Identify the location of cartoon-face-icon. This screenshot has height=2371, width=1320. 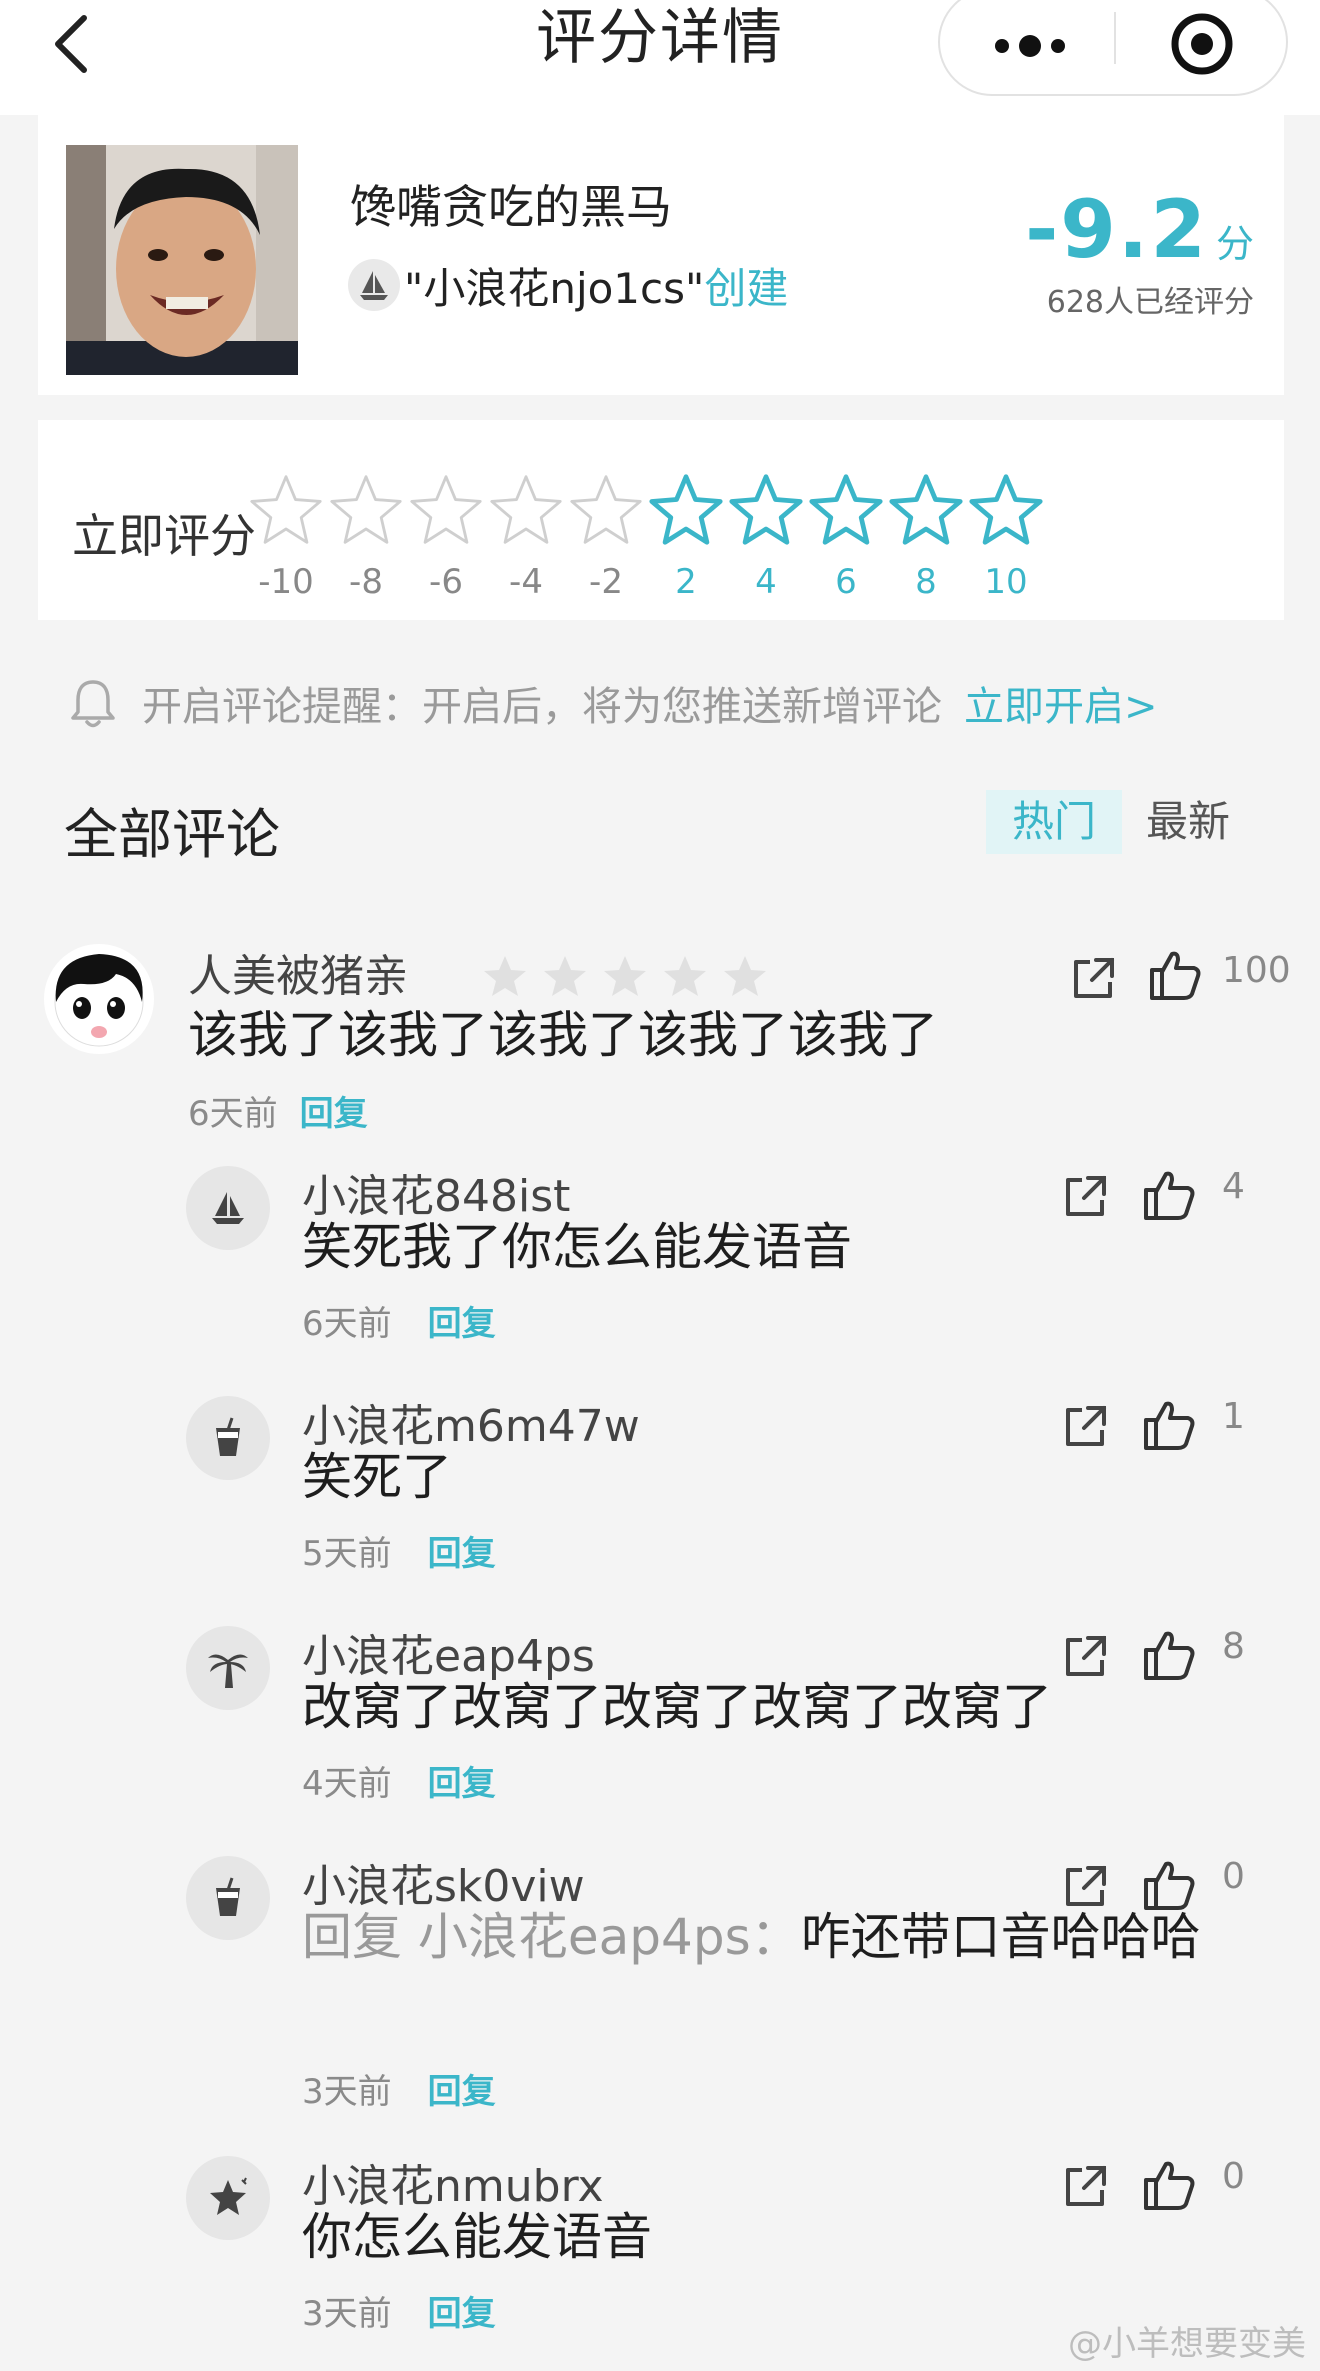
(99, 1000).